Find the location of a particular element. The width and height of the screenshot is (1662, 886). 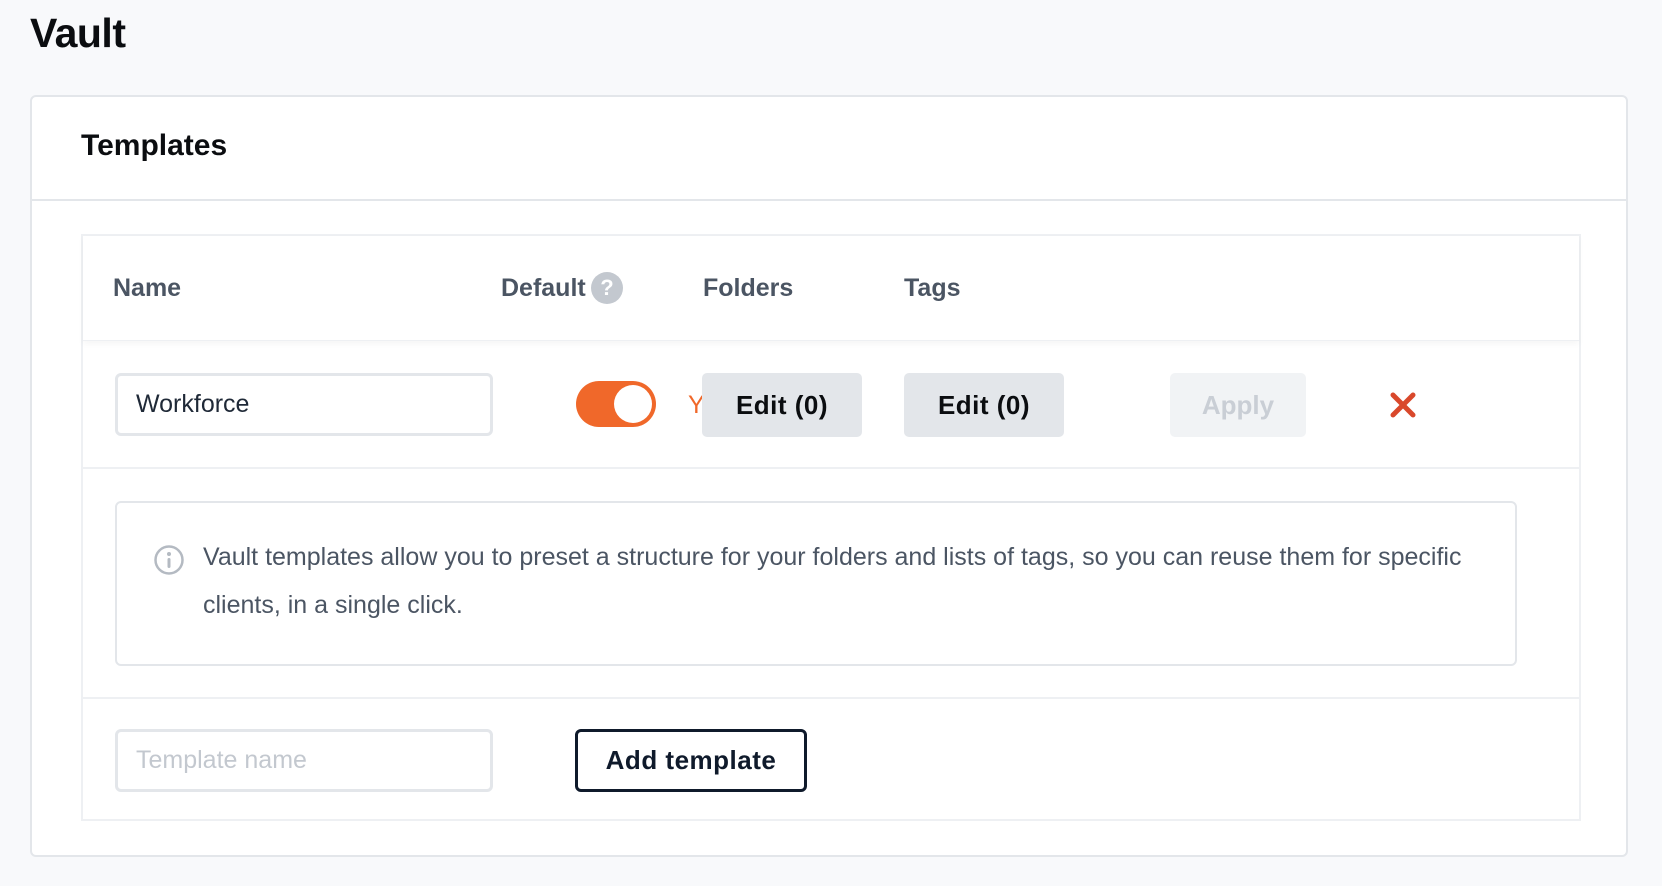

table-row: Yes Edit (0) Edit (0) Apply is located at coordinates (831, 405).